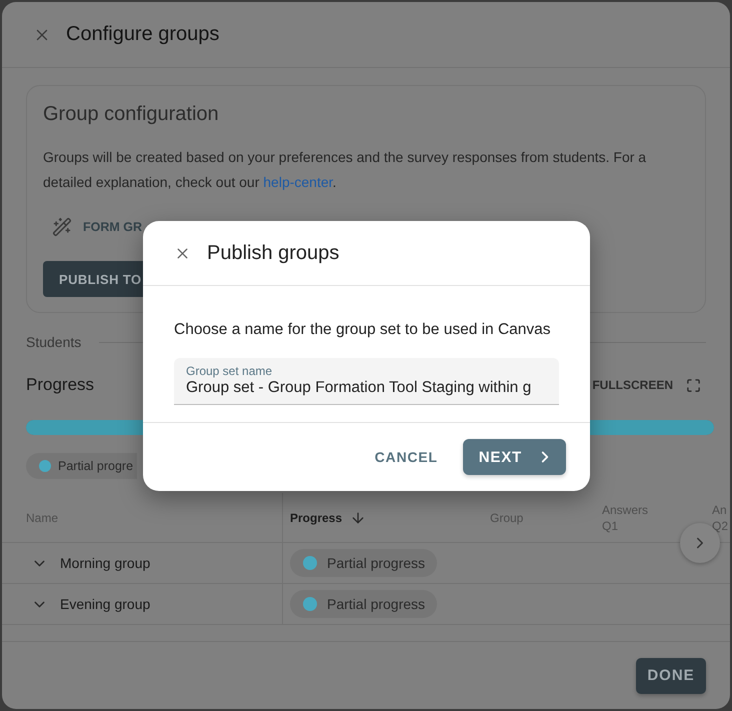 This screenshot has width=732, height=711. Describe the element at coordinates (96, 466) in the screenshot. I see `legend-label: Partial progre` at that location.